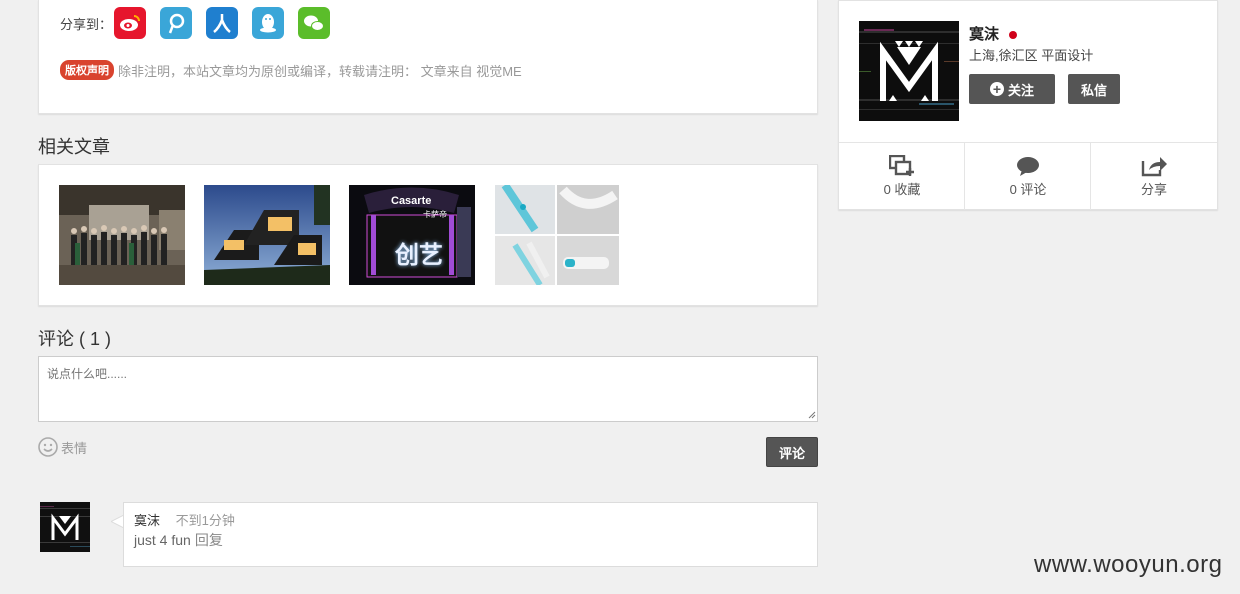  What do you see at coordinates (1031, 55) in the screenshot?
I see `author-location: 上海,徐汇区 平面设计` at bounding box center [1031, 55].